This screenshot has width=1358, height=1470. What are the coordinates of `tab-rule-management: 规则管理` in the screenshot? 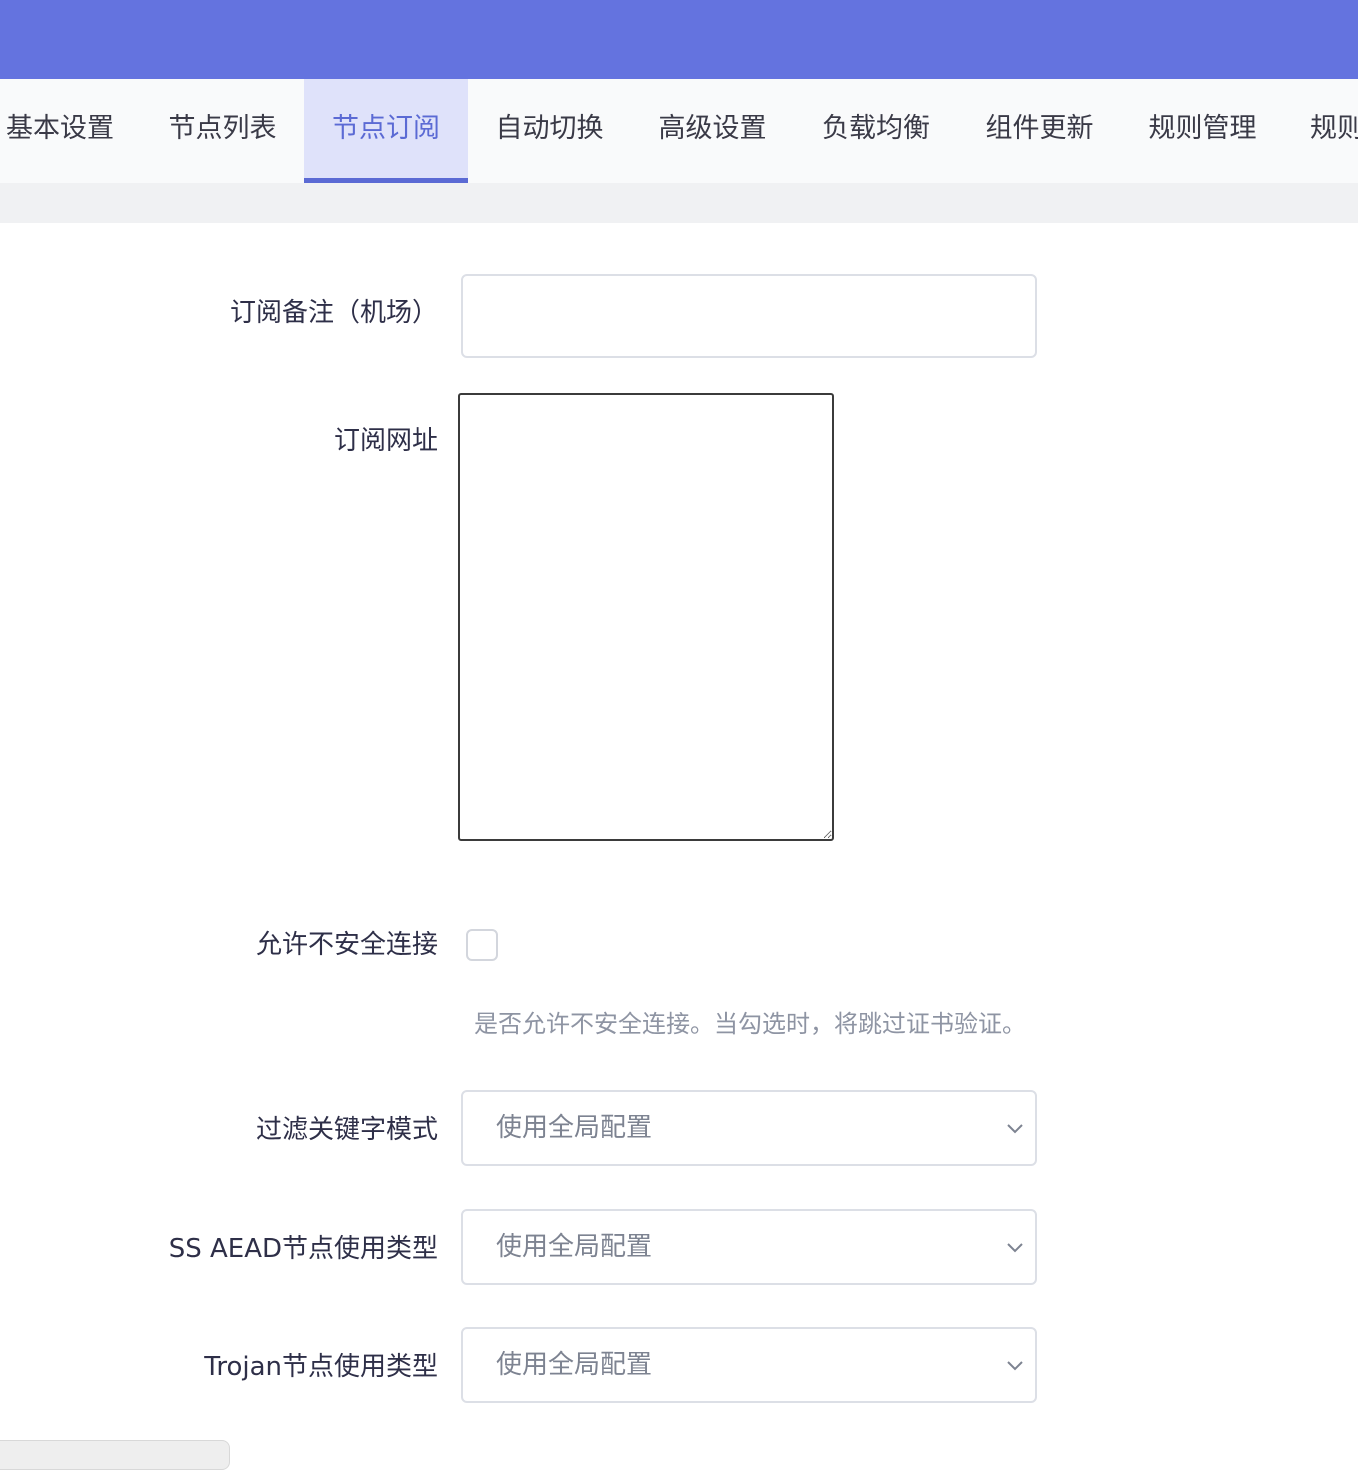 It's located at (1202, 131).